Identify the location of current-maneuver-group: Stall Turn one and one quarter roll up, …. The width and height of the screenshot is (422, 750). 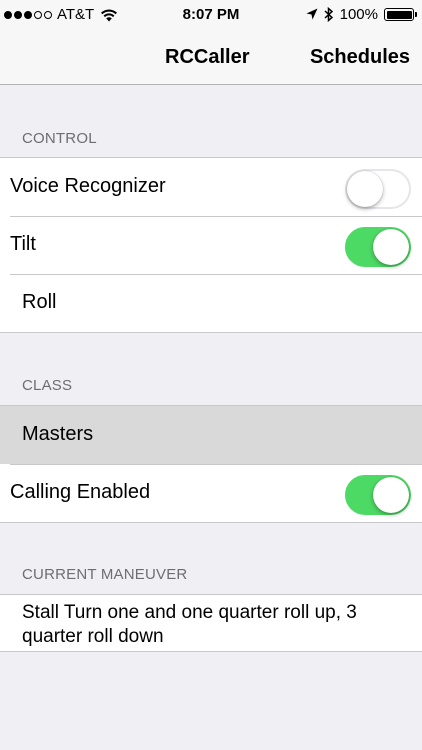
(211, 623).